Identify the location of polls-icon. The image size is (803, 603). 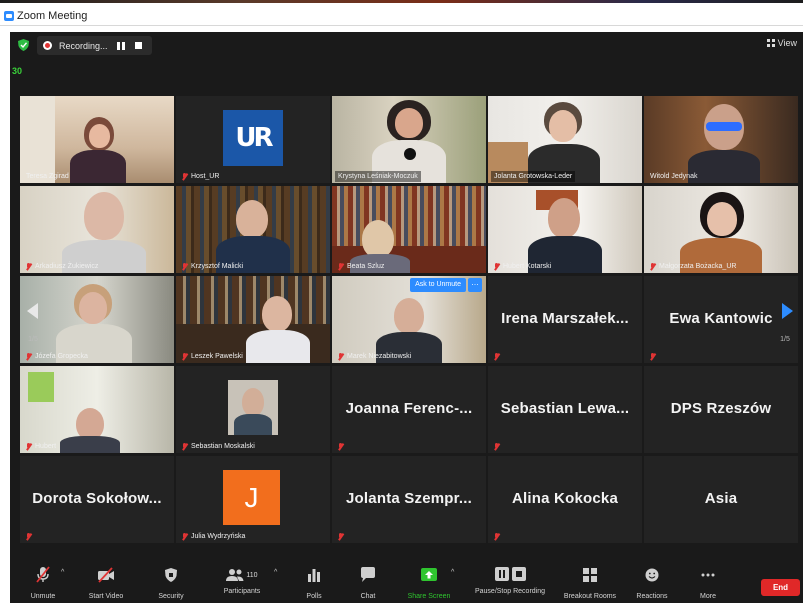
(314, 575).